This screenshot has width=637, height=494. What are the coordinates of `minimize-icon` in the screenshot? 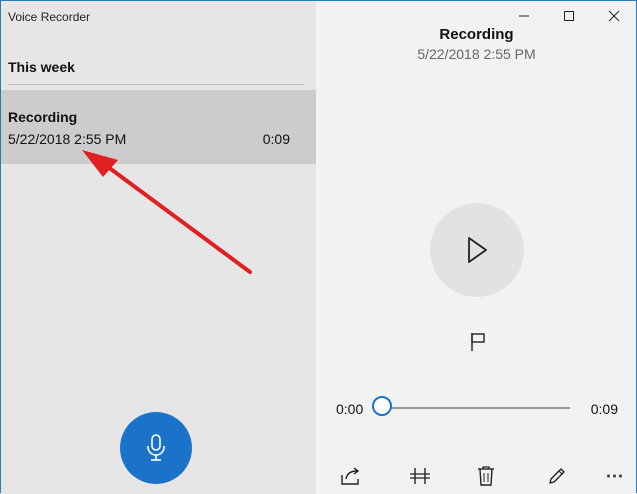 It's located at (524, 16).